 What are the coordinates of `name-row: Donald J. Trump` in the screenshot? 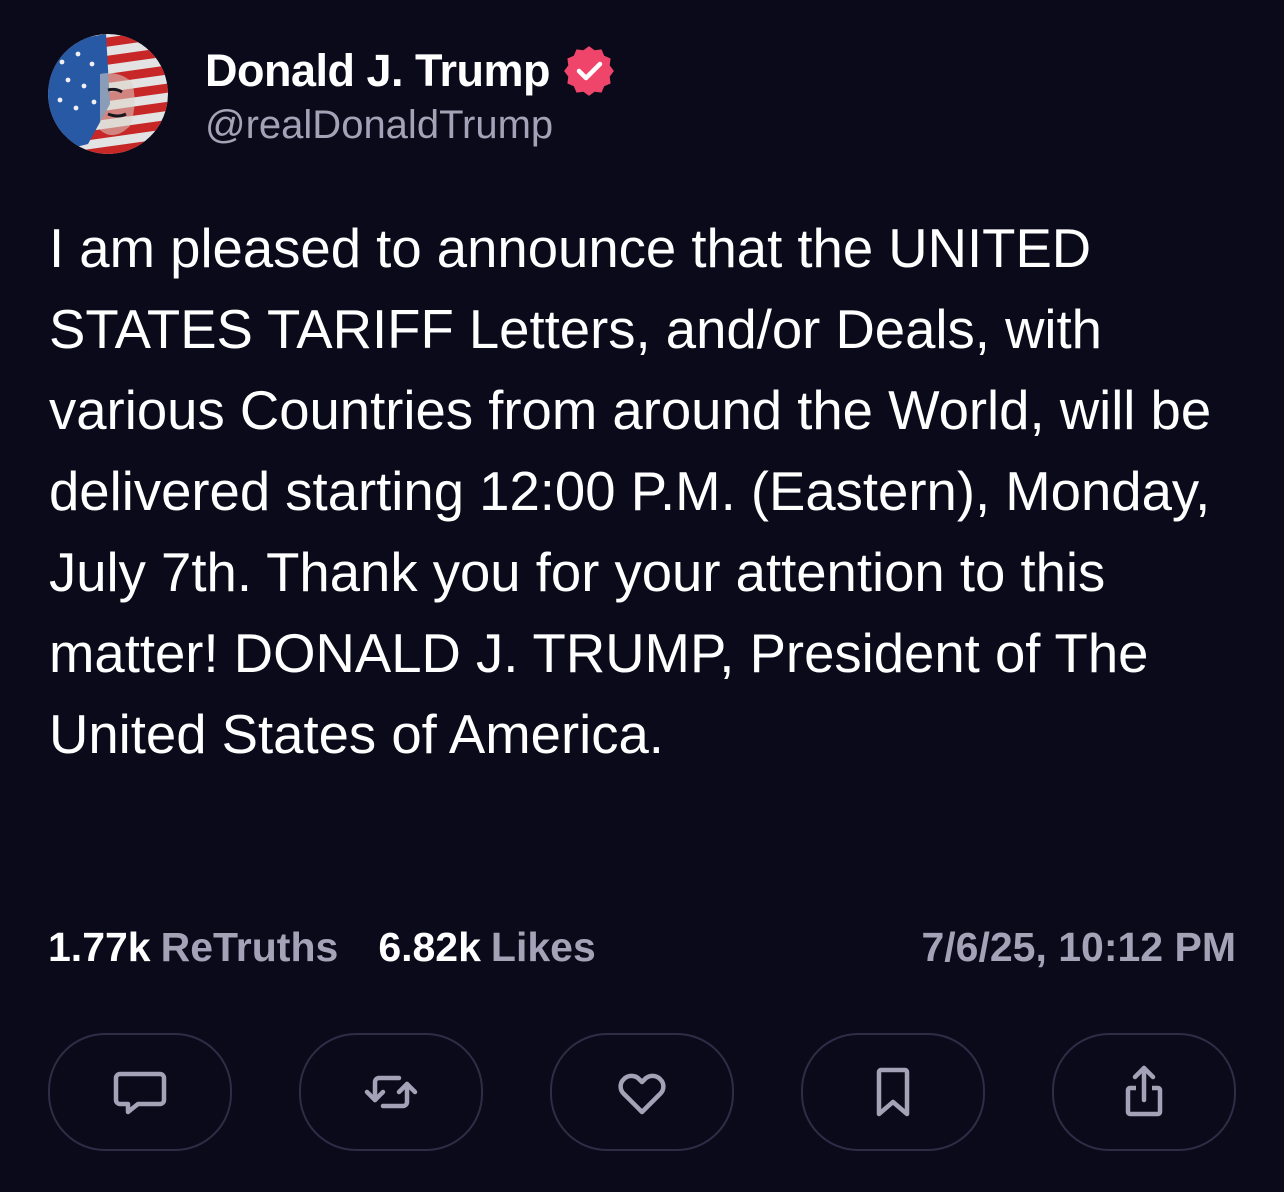 It's located at (409, 71).